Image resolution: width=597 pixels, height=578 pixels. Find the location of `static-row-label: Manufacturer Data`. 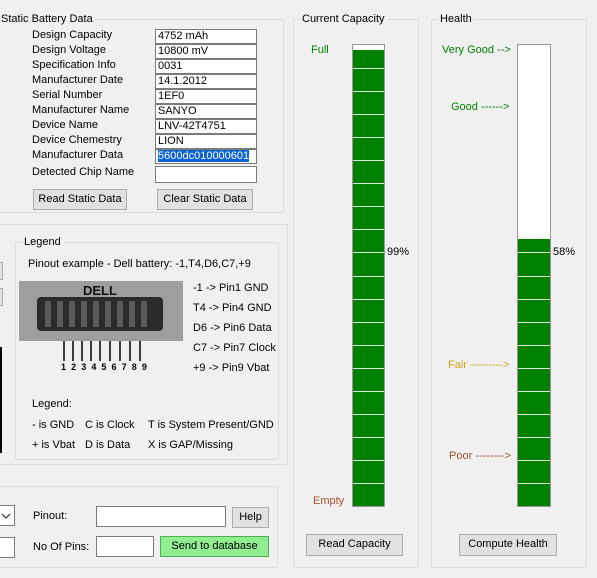

static-row-label: Manufacturer Data is located at coordinates (78, 155).